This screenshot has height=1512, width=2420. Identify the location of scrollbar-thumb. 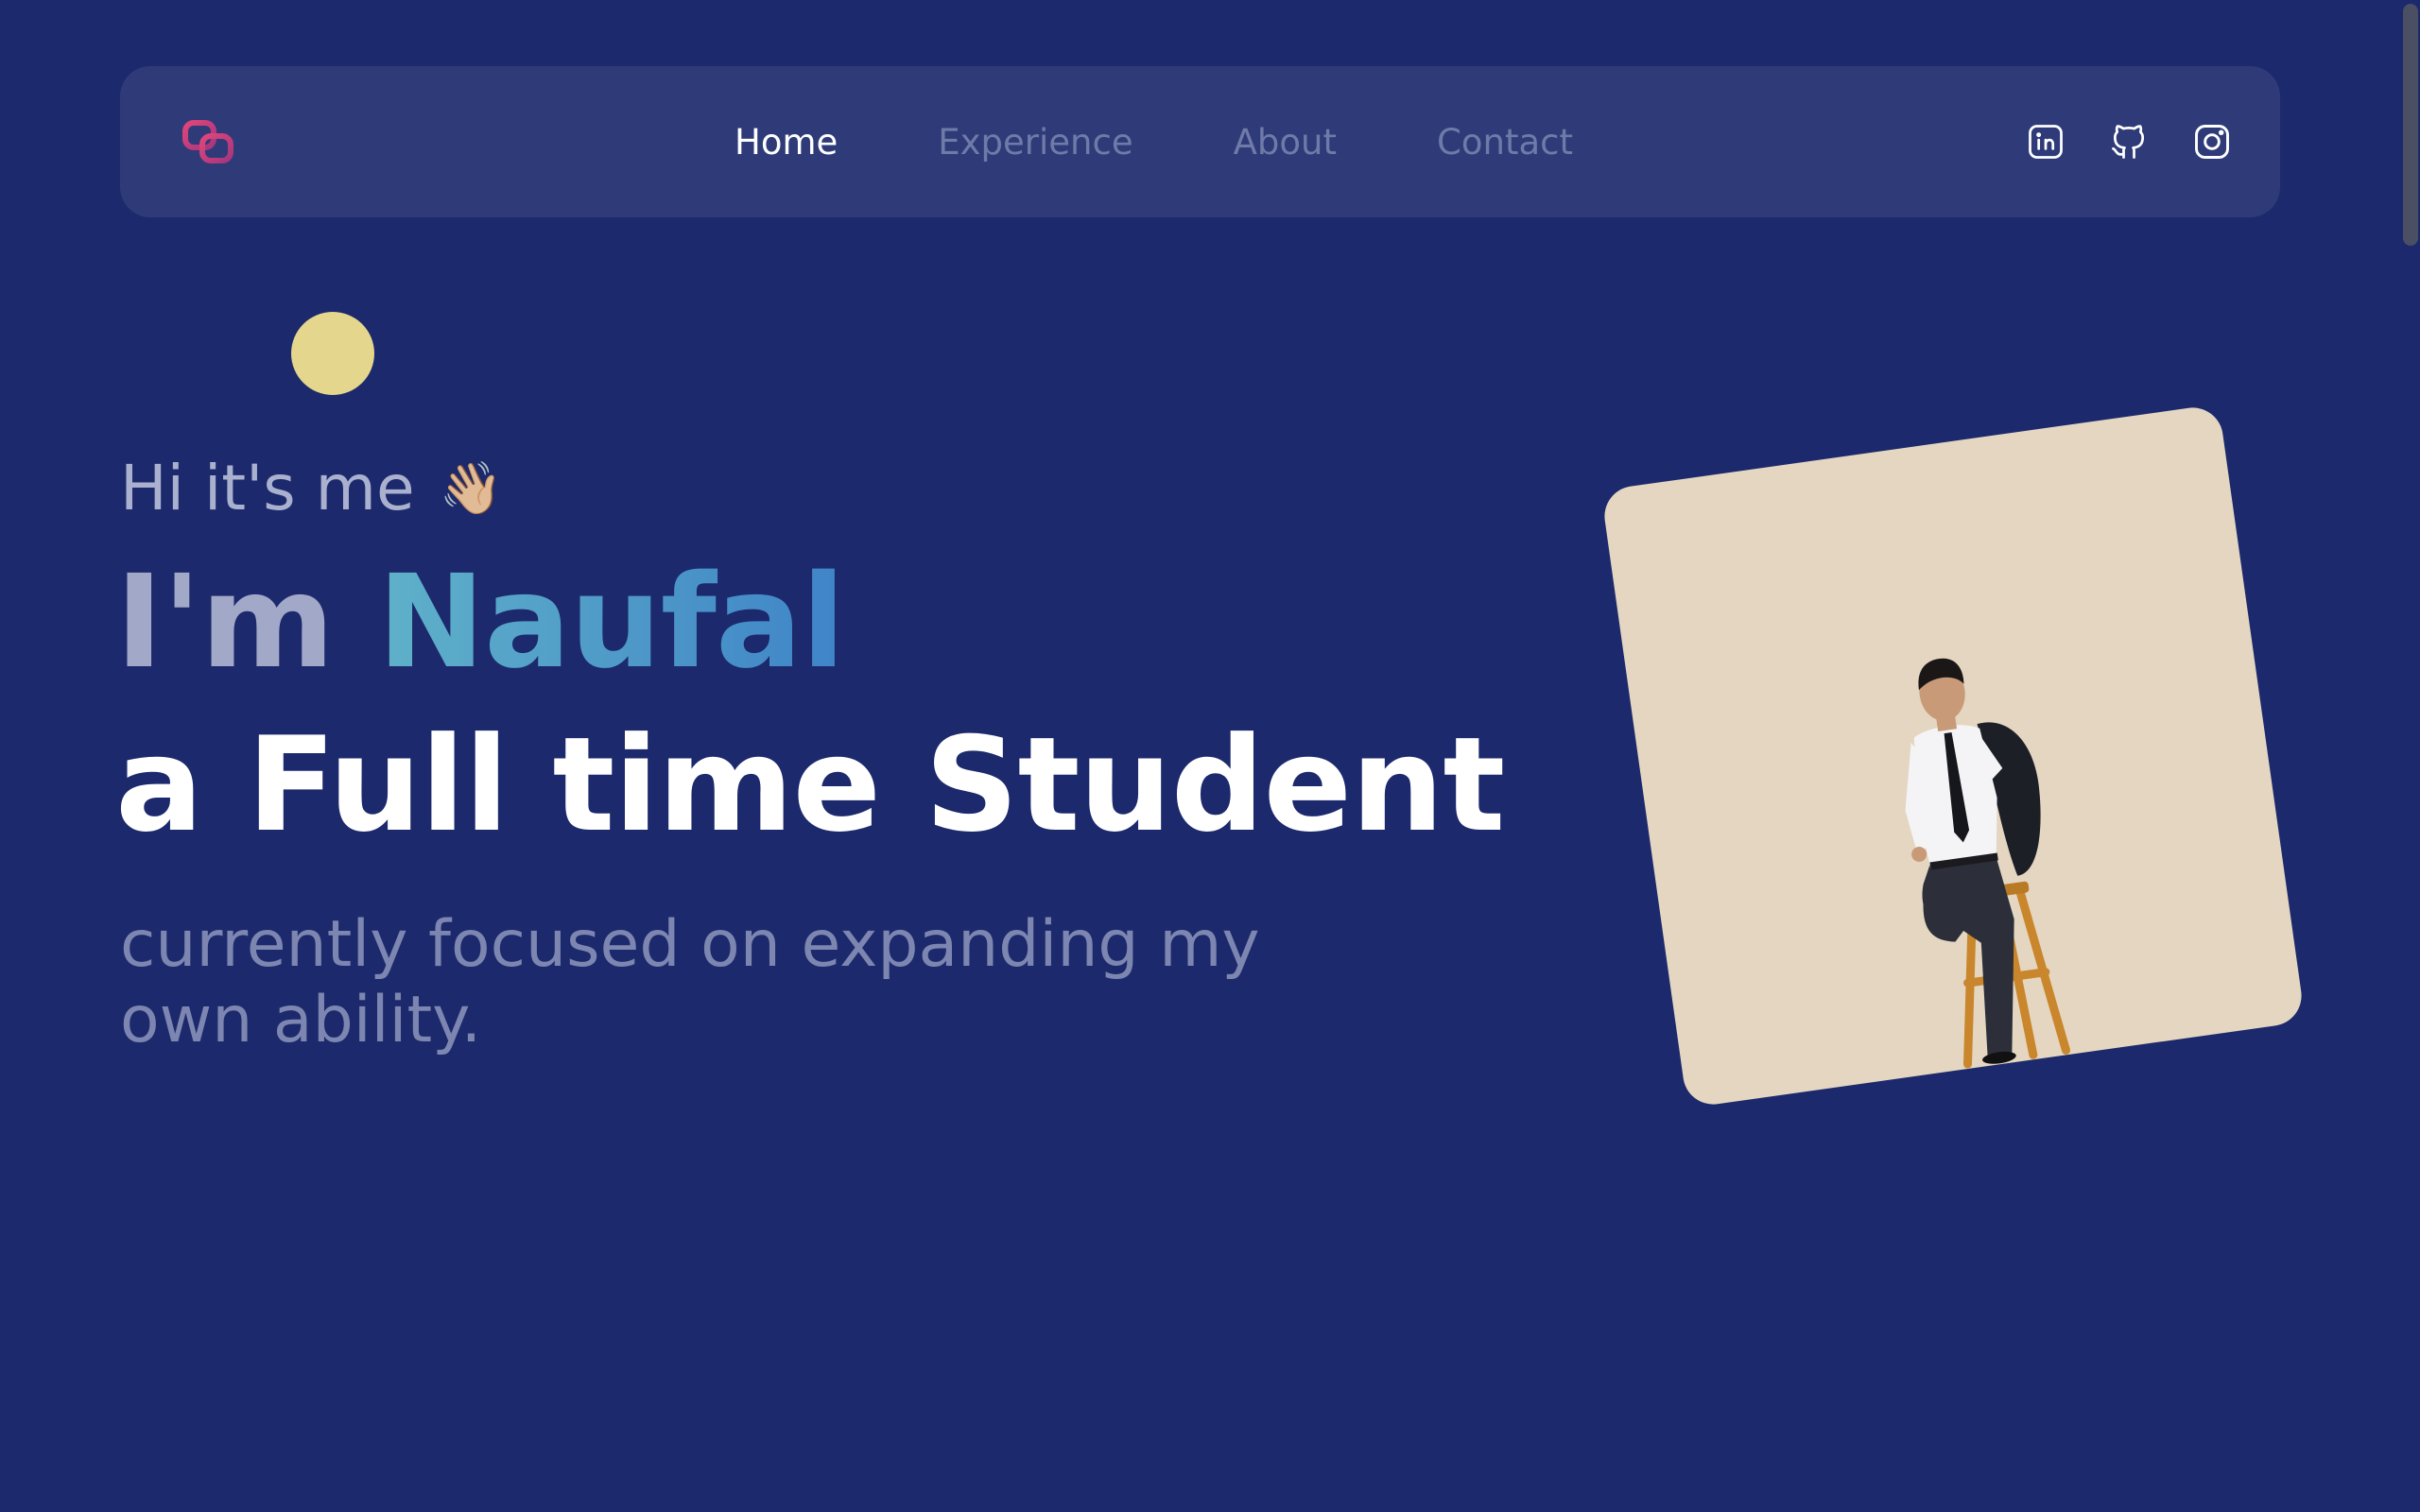
(2410, 125).